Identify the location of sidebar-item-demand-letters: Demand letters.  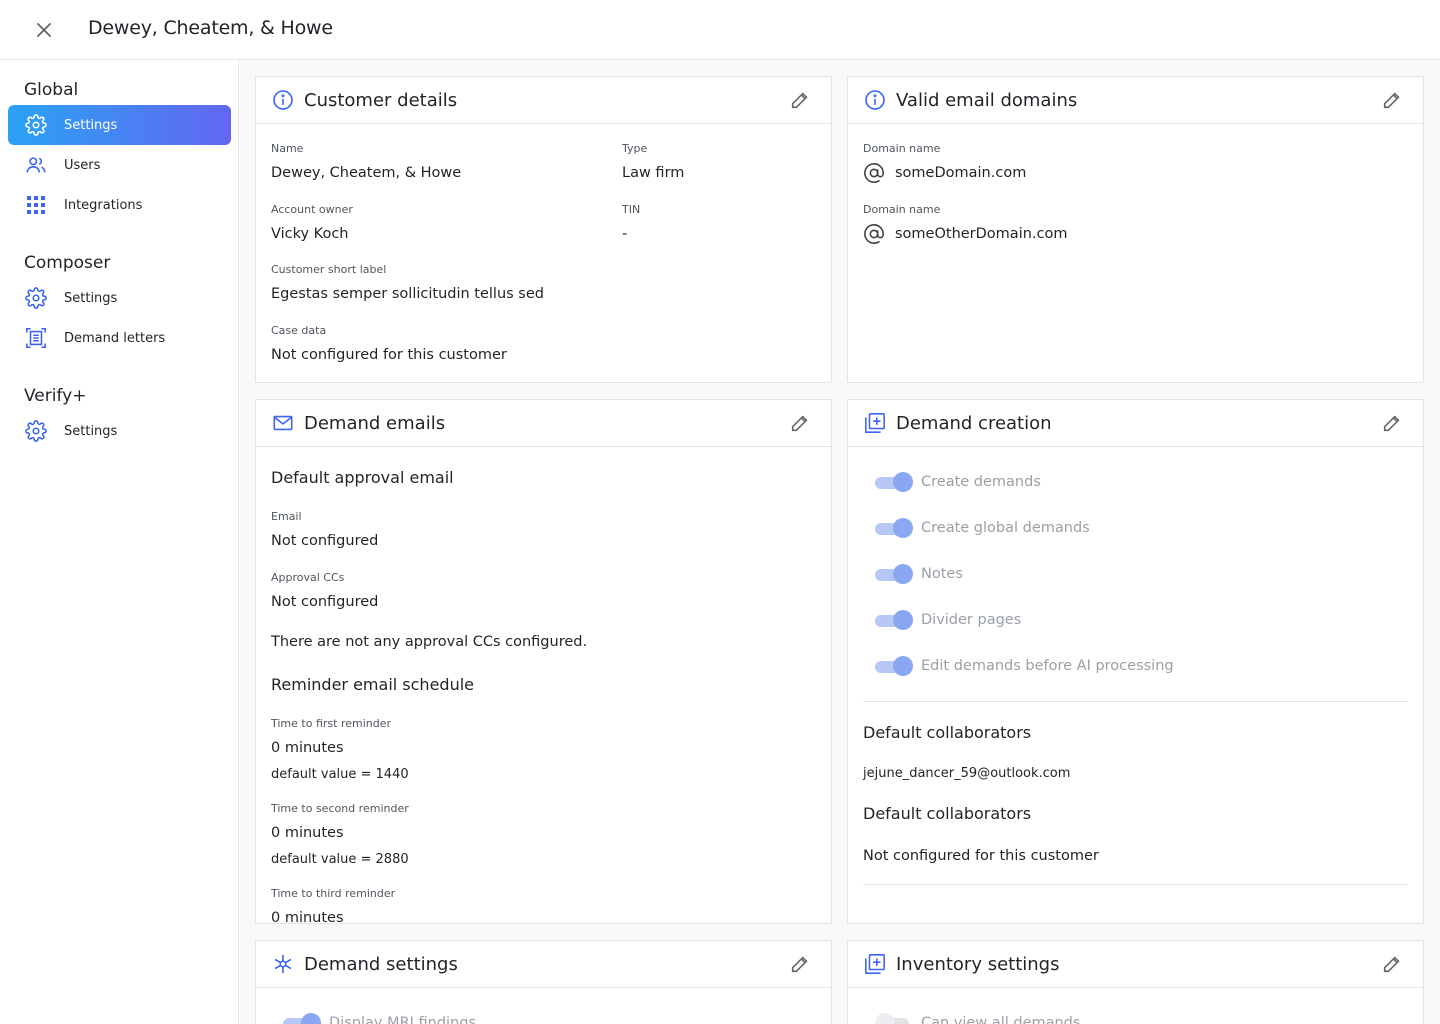
(119, 338).